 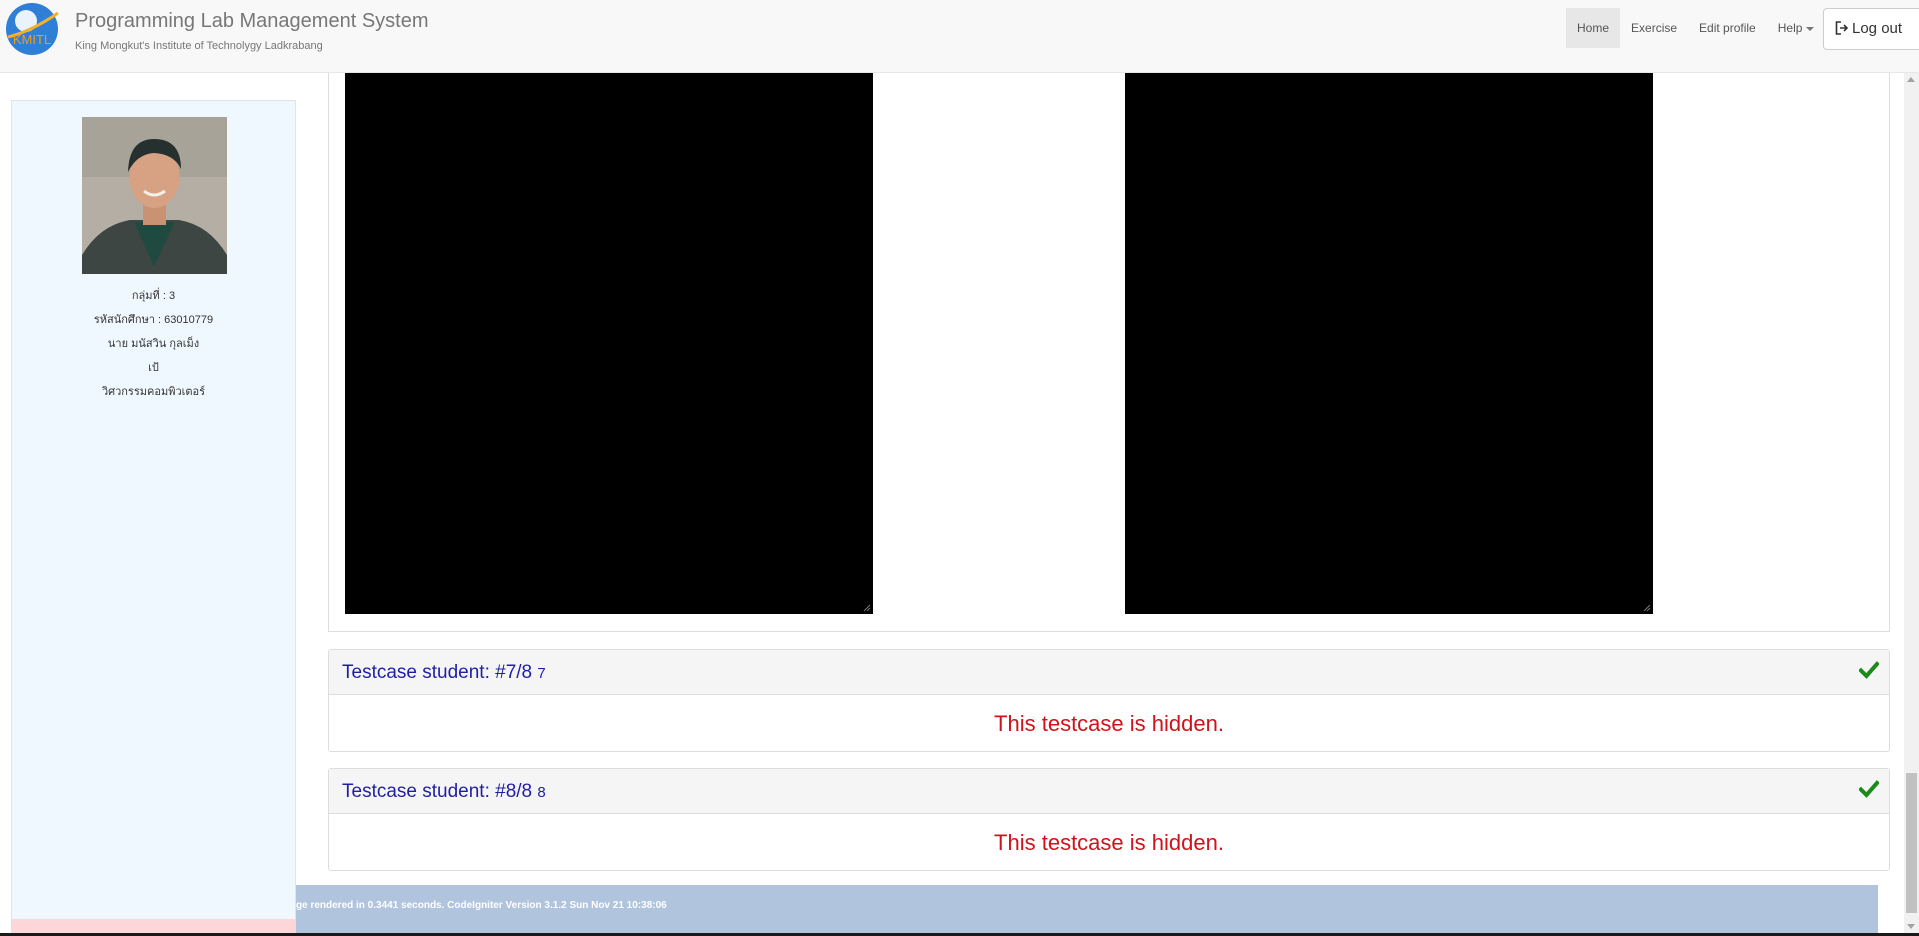 I want to click on nav-help-label: Help, so click(x=1790, y=28).